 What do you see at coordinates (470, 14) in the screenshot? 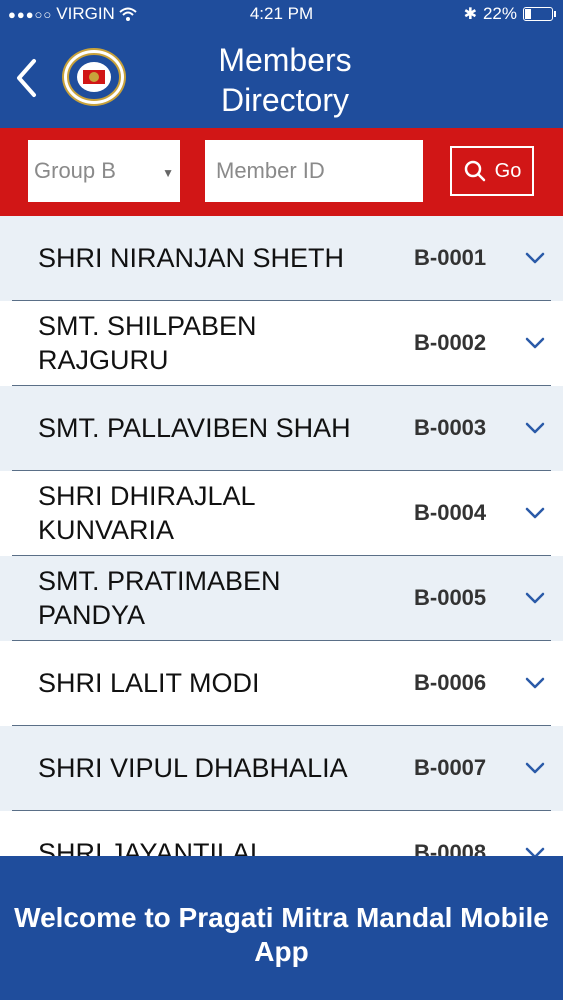
I see `bluetooth-icon: ✱` at bounding box center [470, 14].